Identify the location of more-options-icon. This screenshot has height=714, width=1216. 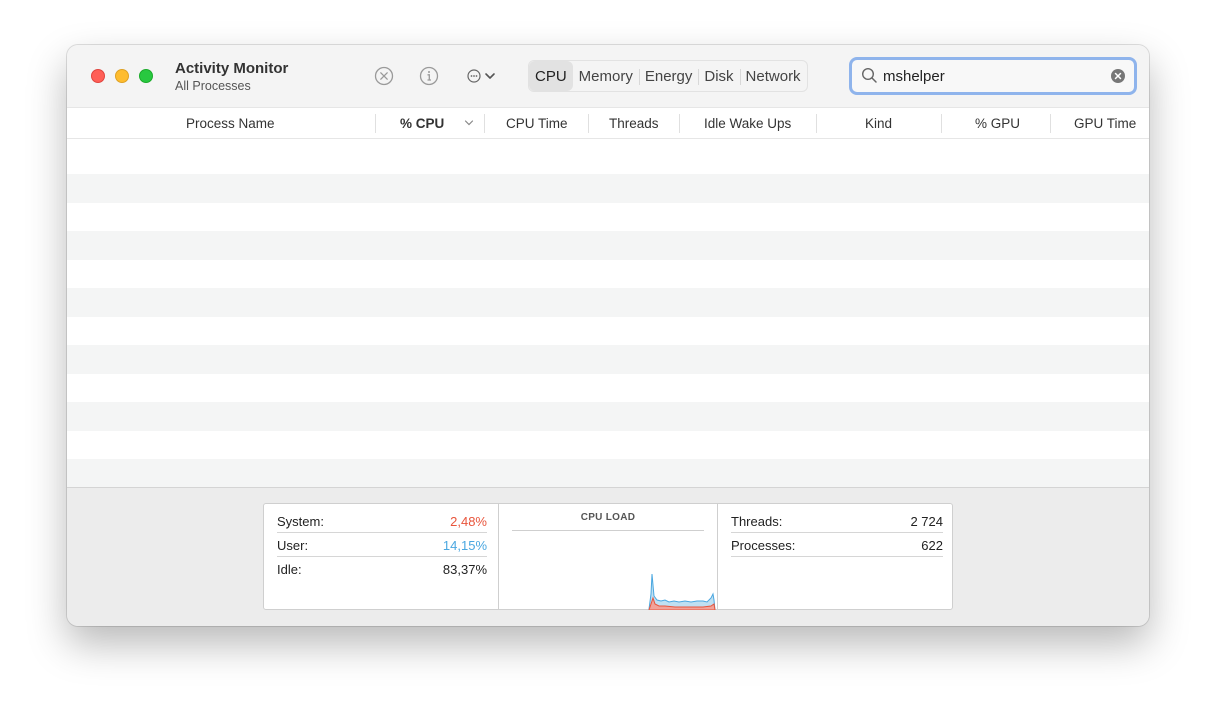
(481, 76).